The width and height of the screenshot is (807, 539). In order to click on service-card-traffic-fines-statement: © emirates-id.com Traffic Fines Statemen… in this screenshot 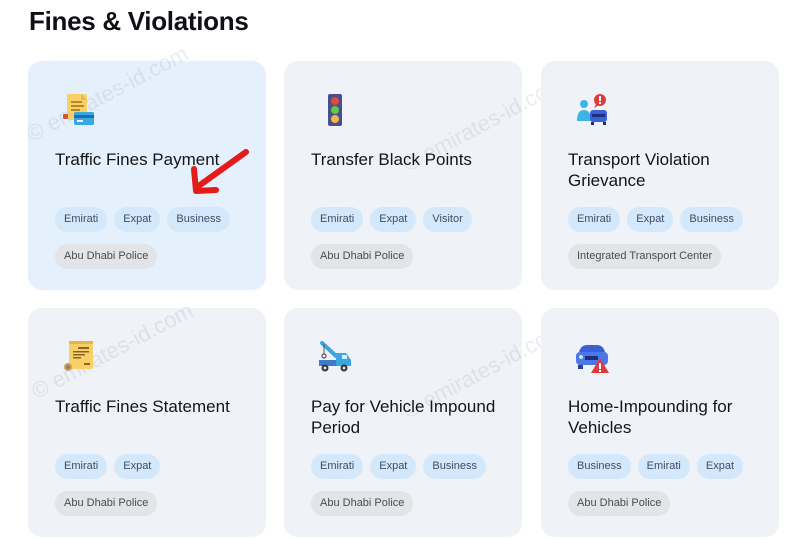, I will do `click(146, 417)`.